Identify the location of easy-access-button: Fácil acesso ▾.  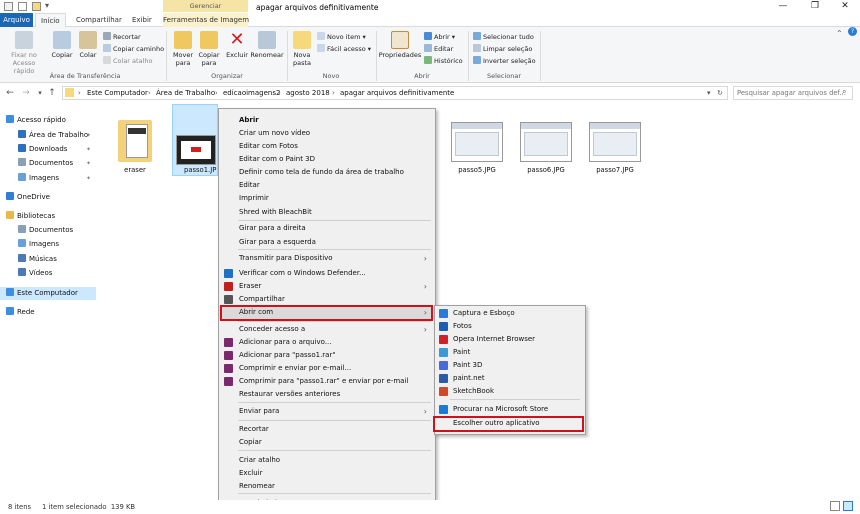
(344, 49).